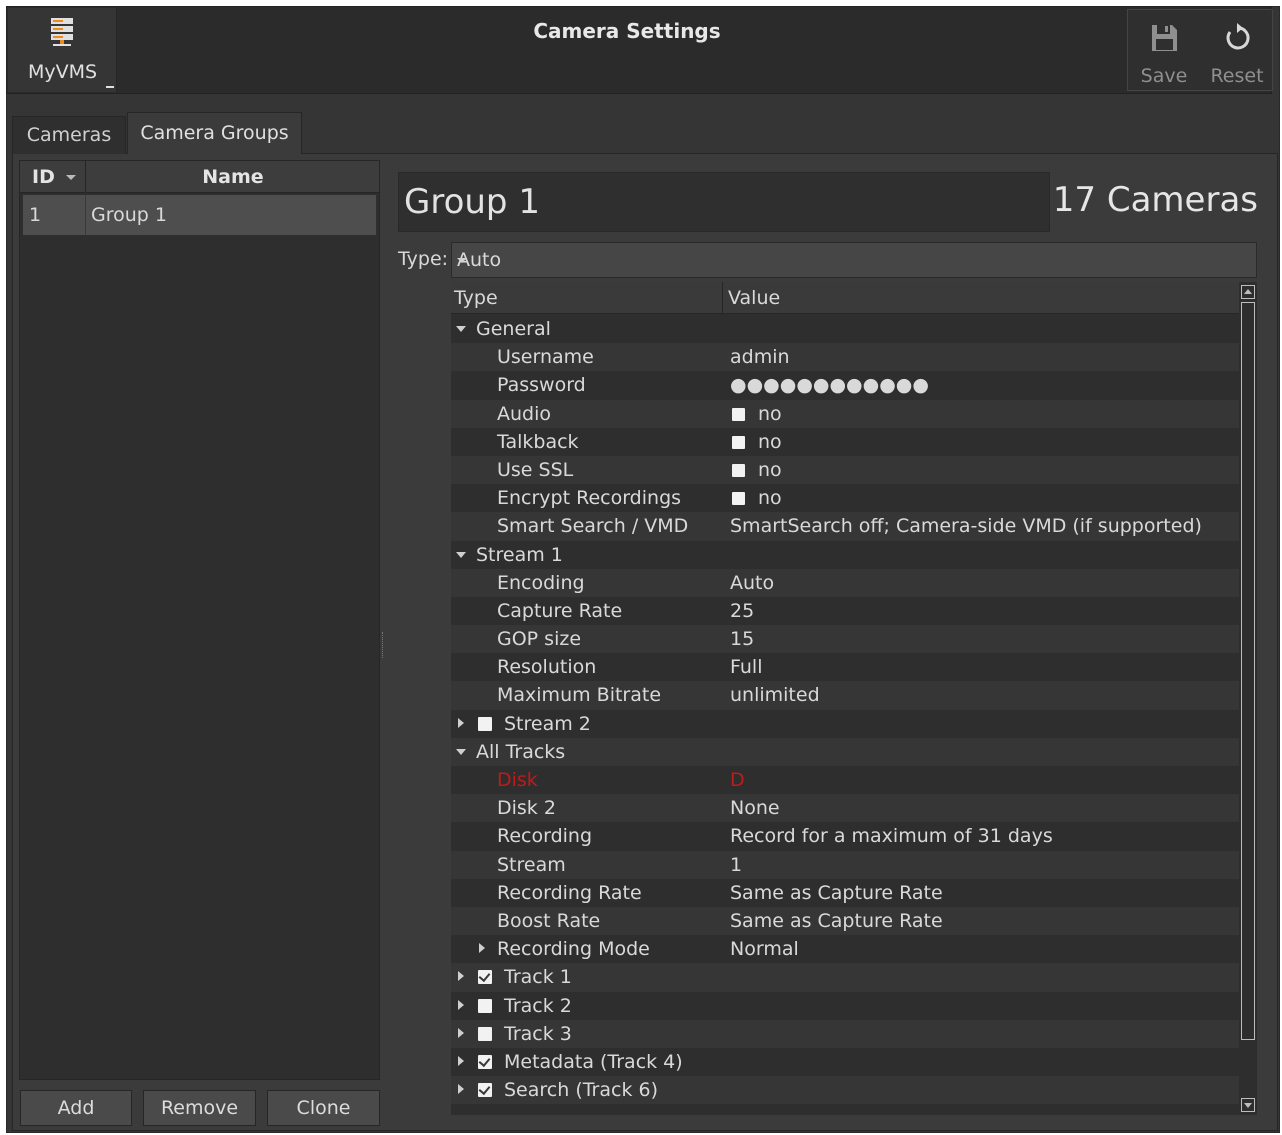  Describe the element at coordinates (587, 298) in the screenshot. I see `column-header-type: Type` at that location.